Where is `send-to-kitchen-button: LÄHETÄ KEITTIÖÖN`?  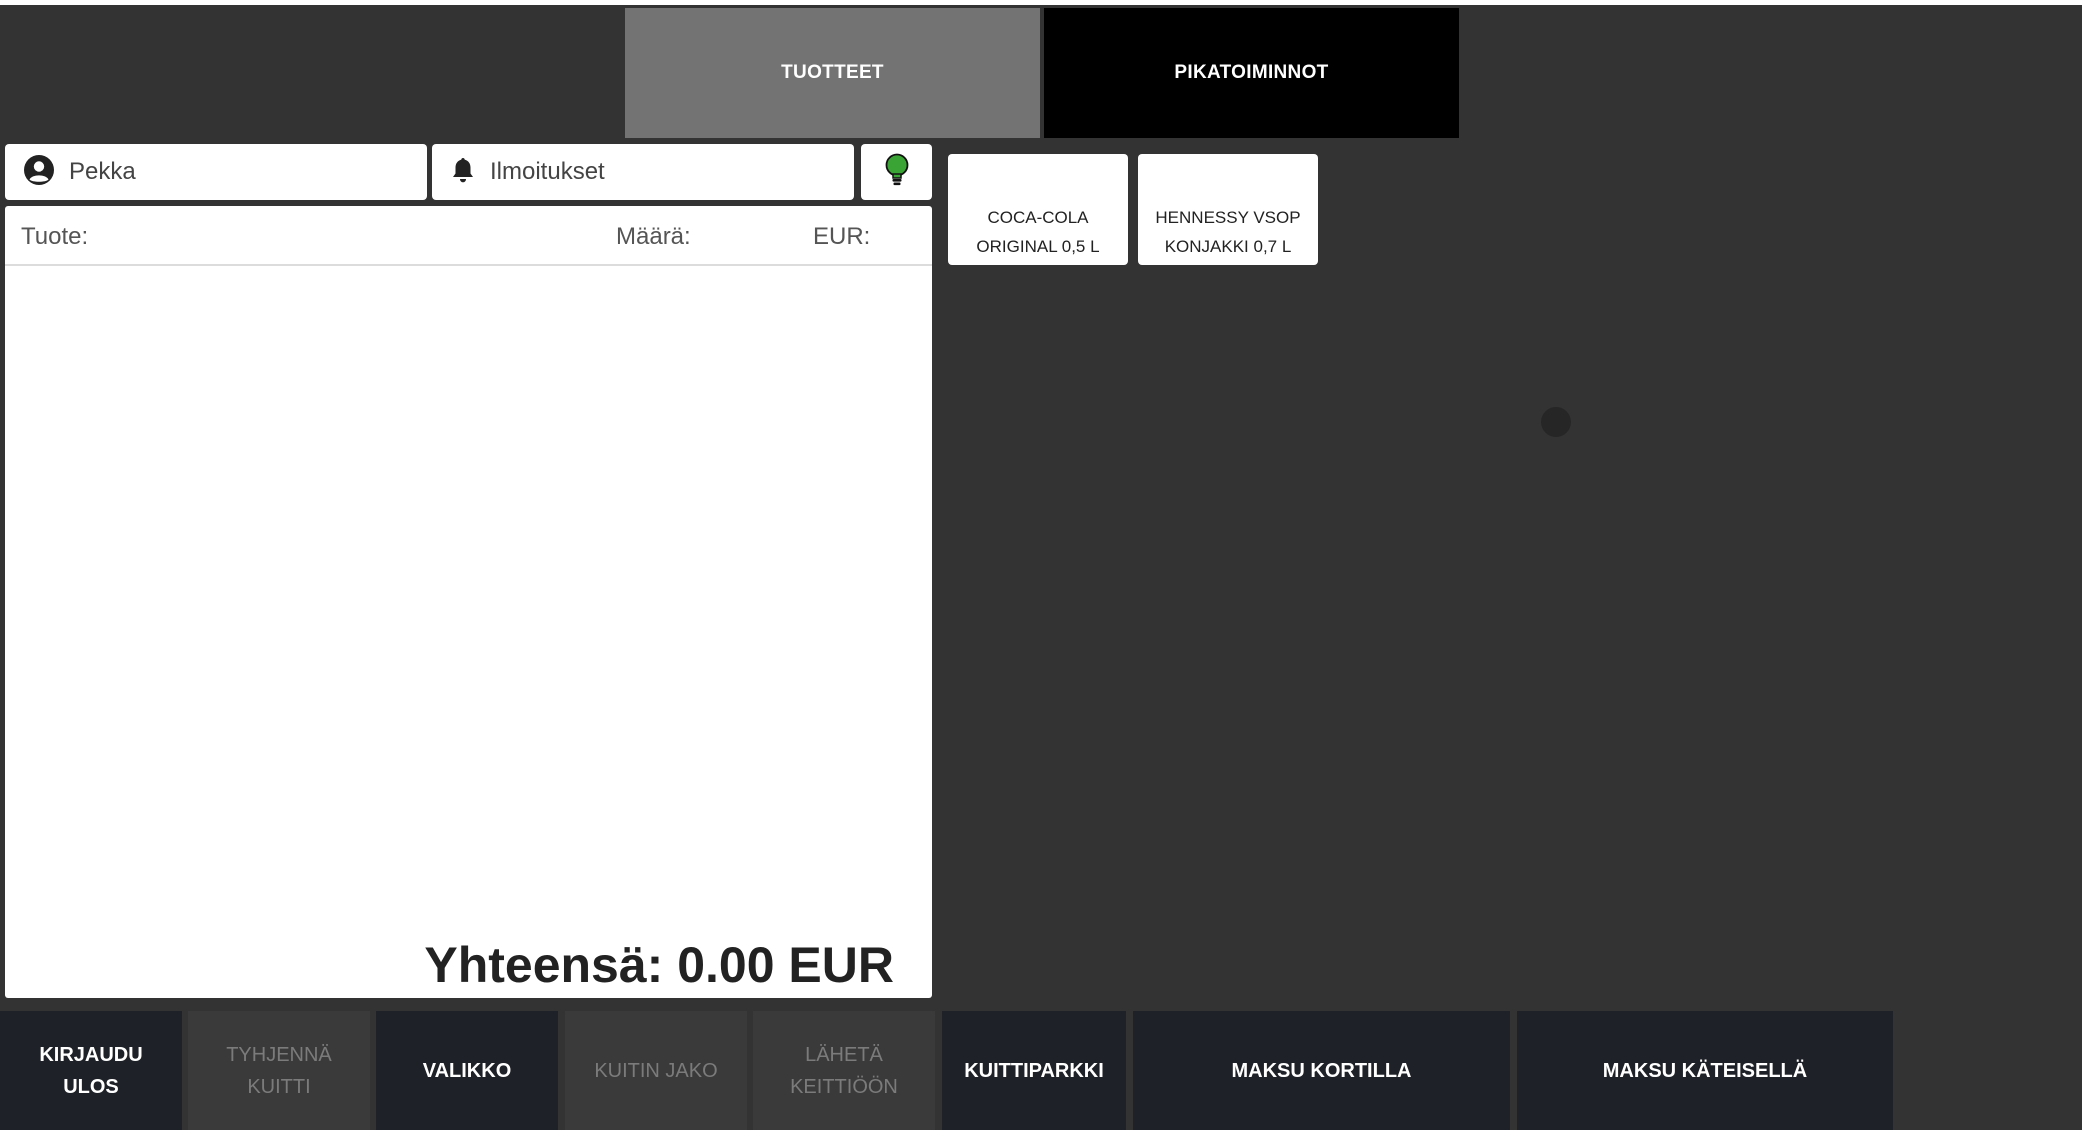 send-to-kitchen-button: LÄHETÄ KEITTIÖÖN is located at coordinates (844, 1070).